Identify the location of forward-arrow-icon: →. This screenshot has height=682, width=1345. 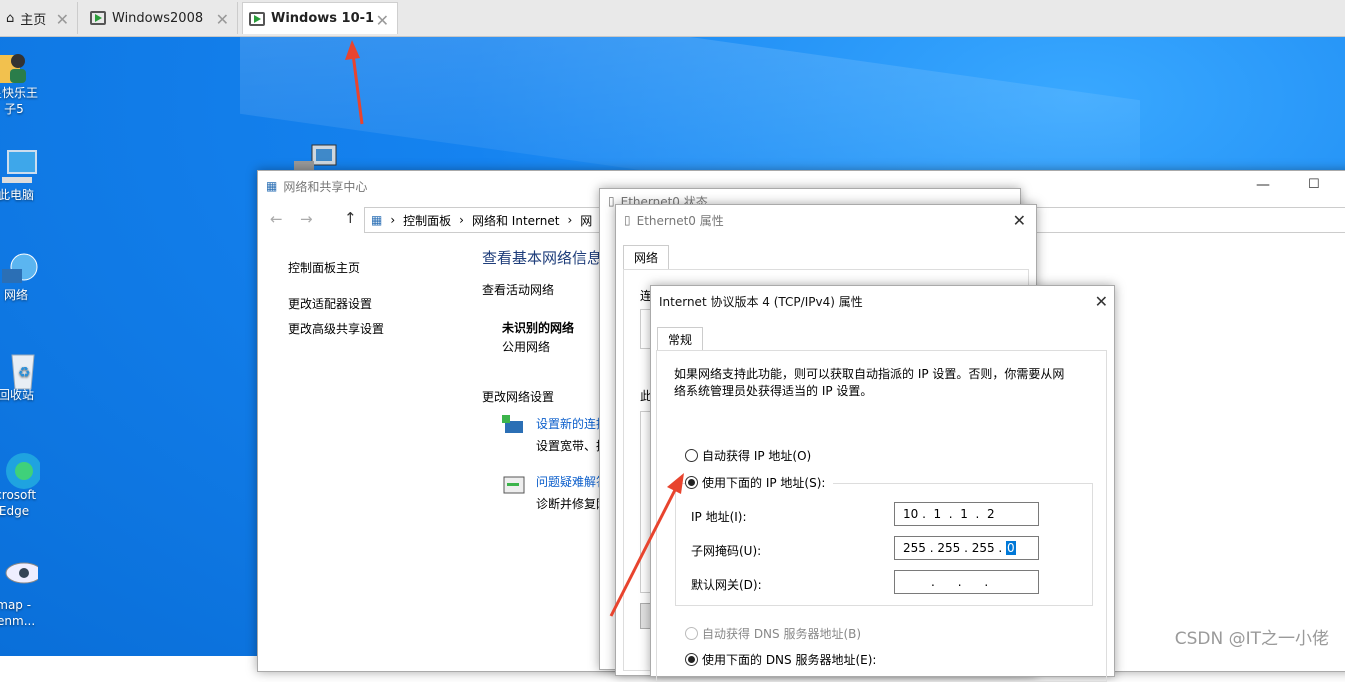
(306, 219).